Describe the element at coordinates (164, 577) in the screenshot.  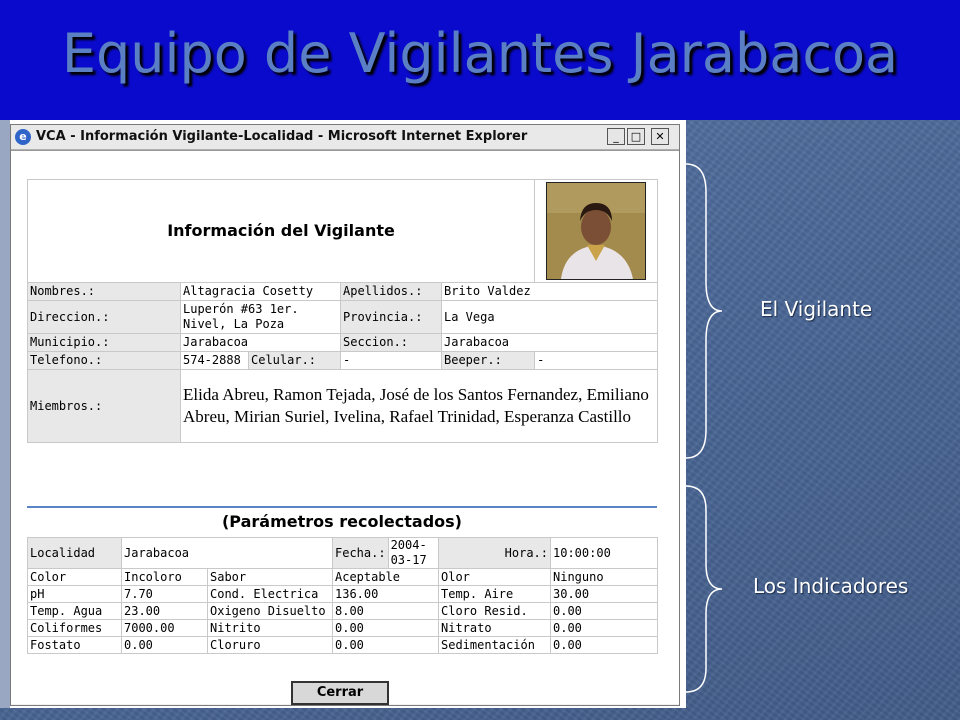
I see `param-value: Incoloro` at that location.